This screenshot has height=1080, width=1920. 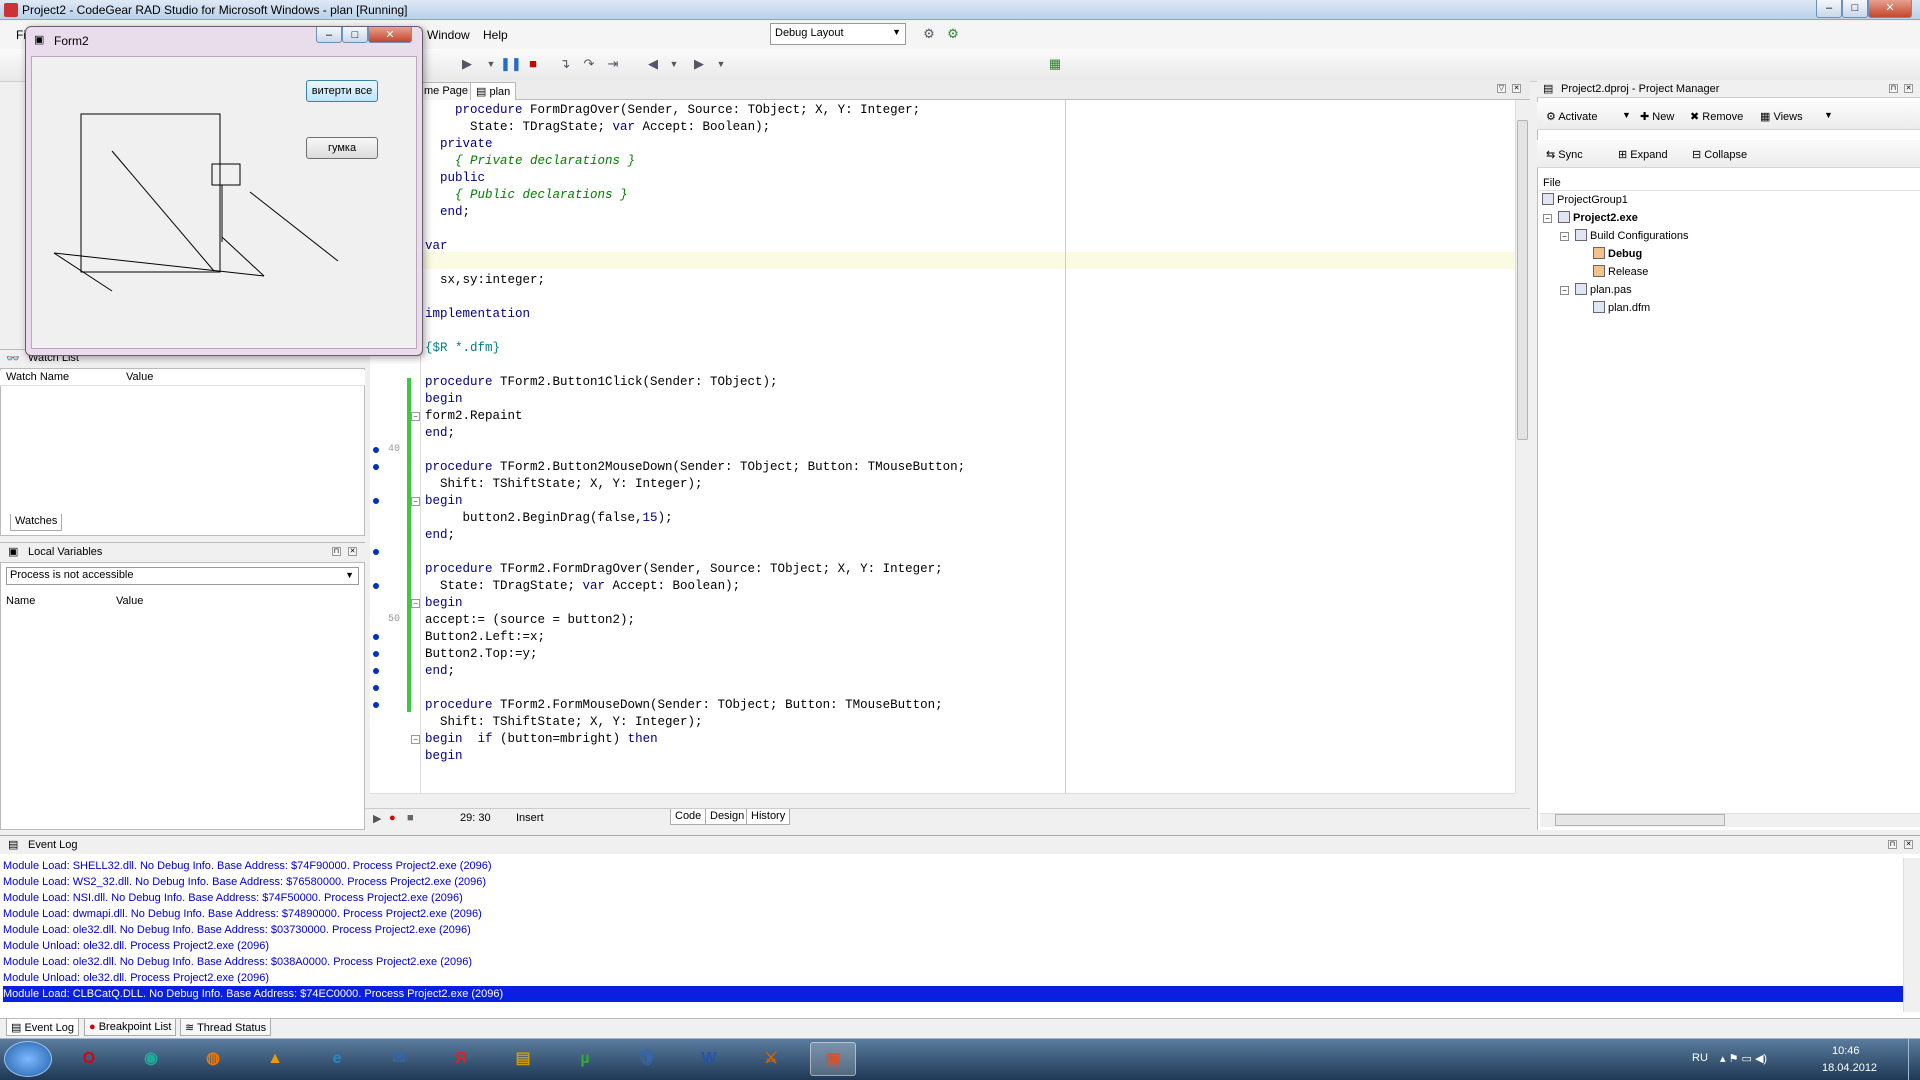 What do you see at coordinates (1657, 116) in the screenshot?
I see `new-button: ✚ New` at bounding box center [1657, 116].